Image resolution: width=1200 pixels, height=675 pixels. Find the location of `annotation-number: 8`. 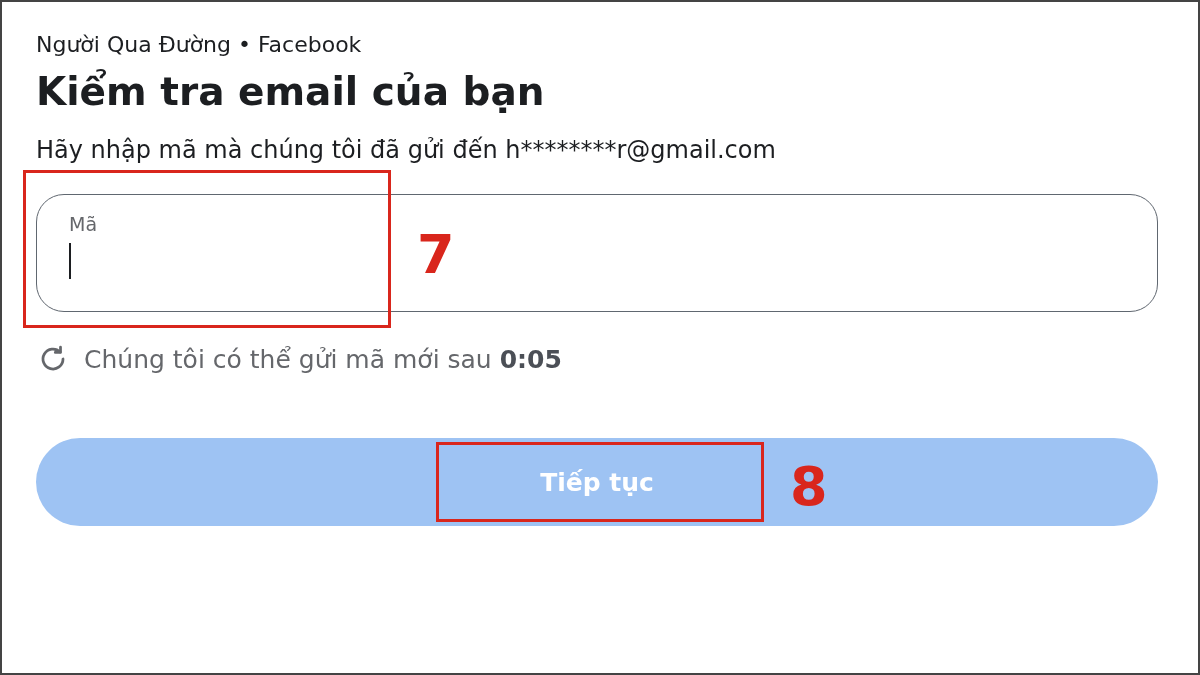

annotation-number: 8 is located at coordinates (809, 487).